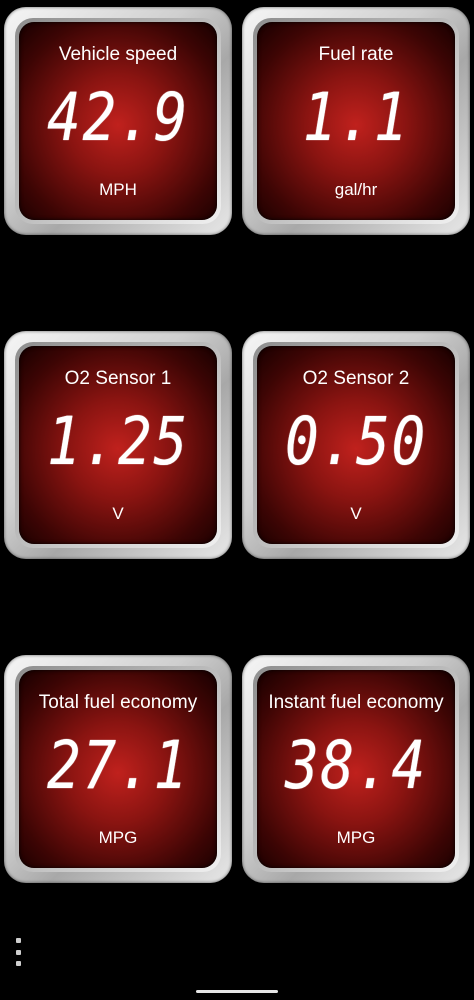 This screenshot has width=474, height=1000. Describe the element at coordinates (356, 189) in the screenshot. I see `gauge-unit: gal/hr` at that location.